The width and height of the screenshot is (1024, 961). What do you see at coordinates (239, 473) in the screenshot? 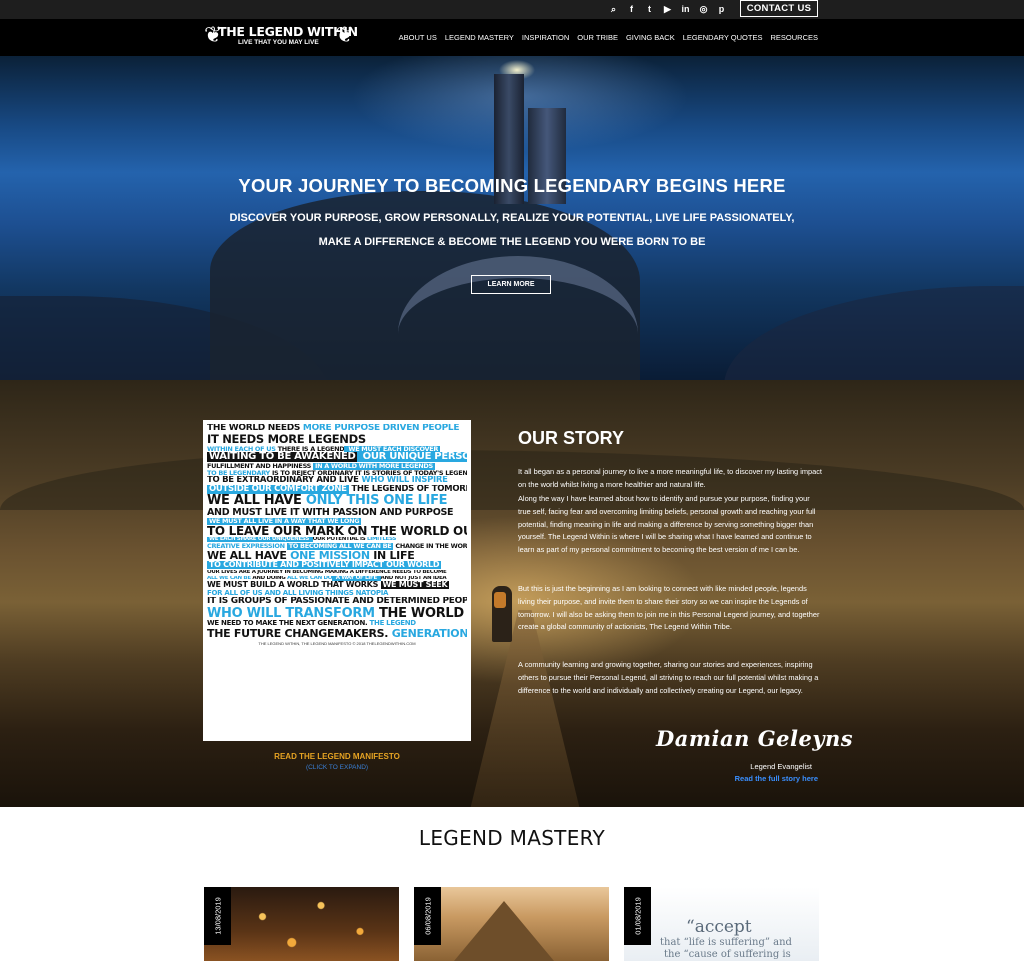
I see `manifesto-phrase: TO BE LEGENDARY` at bounding box center [239, 473].